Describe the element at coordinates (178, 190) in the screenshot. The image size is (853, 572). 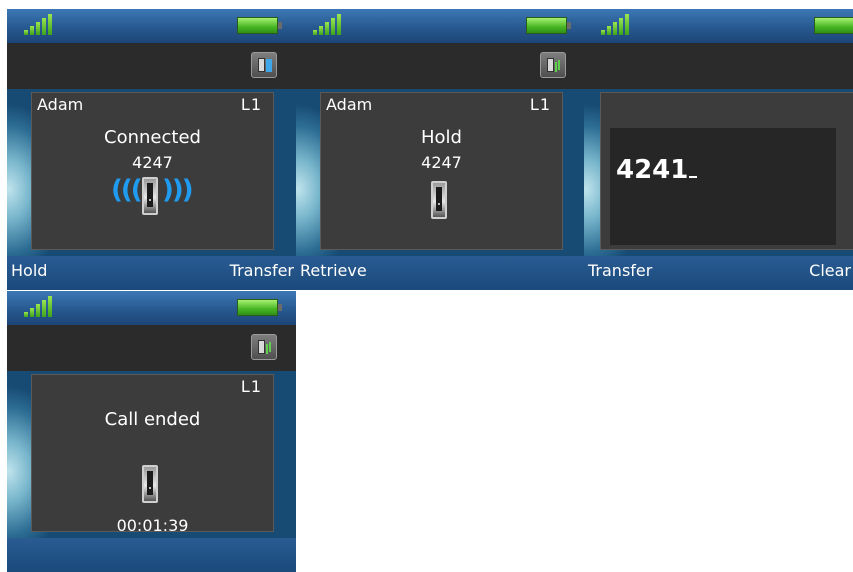
I see `call-active-waves-icon-right: )))` at that location.